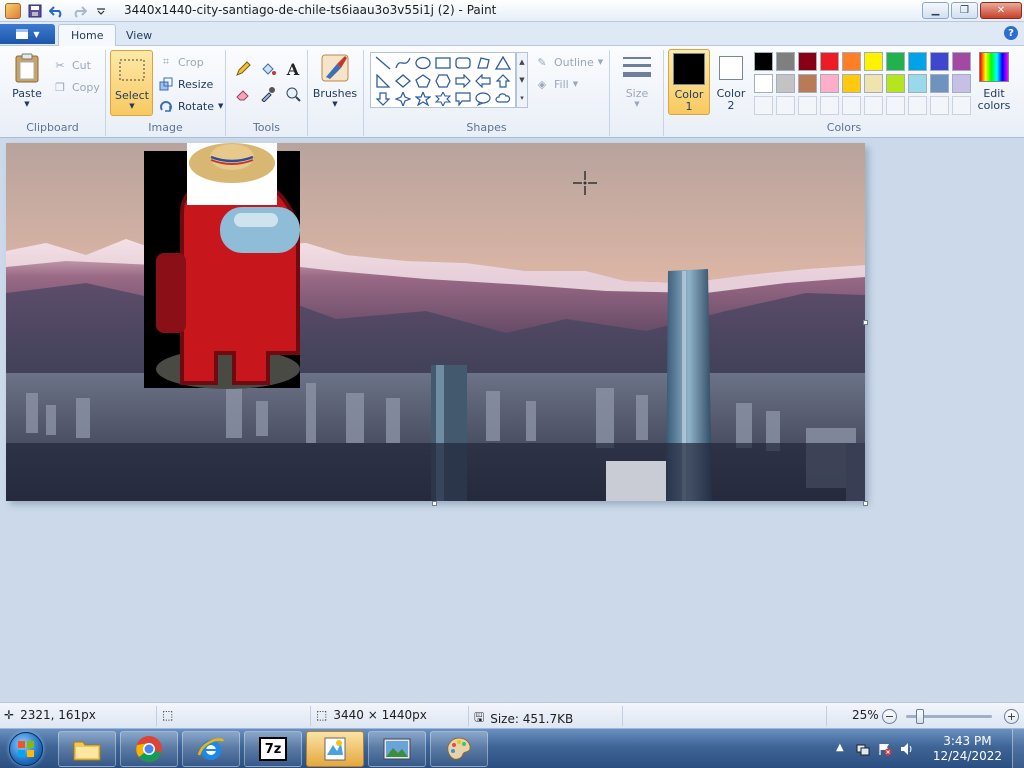 The width and height of the screenshot is (1024, 768). I want to click on cloud-callout-shape-icon, so click(503, 99).